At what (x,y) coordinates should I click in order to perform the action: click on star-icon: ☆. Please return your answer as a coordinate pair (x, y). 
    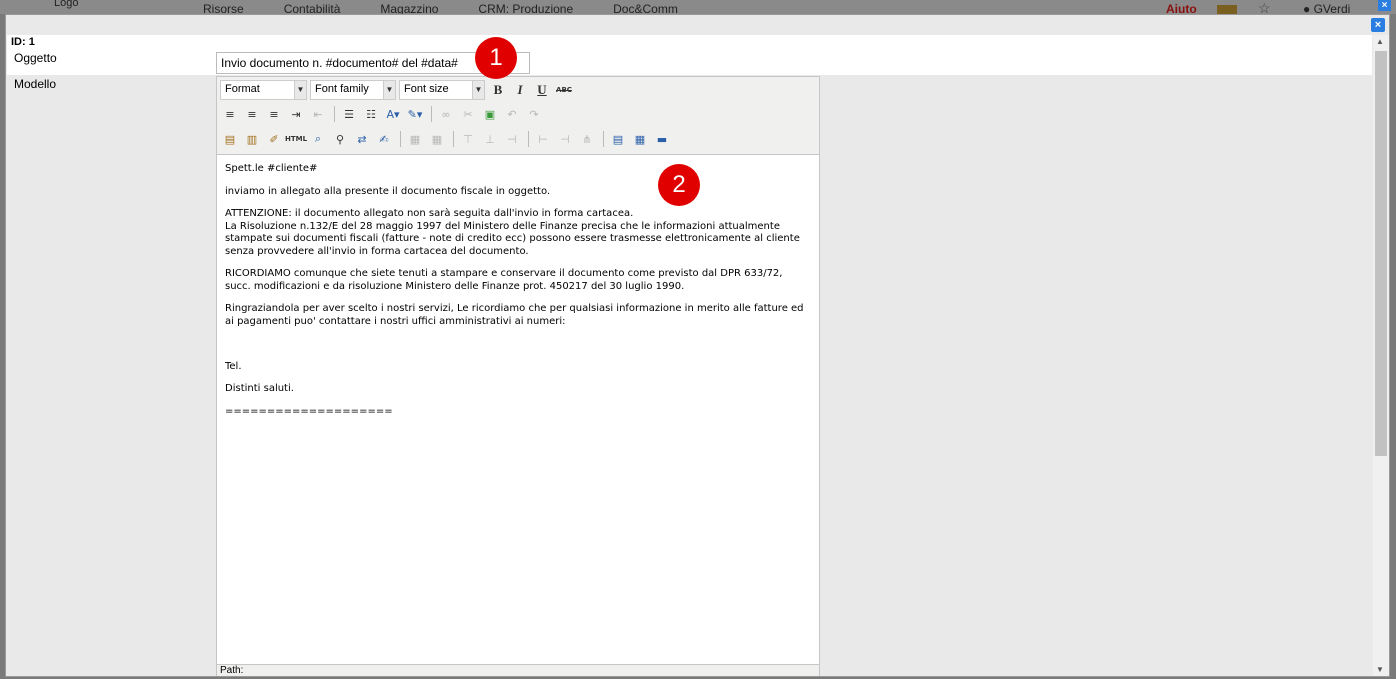
    Looking at the image, I should click on (1264, 7).